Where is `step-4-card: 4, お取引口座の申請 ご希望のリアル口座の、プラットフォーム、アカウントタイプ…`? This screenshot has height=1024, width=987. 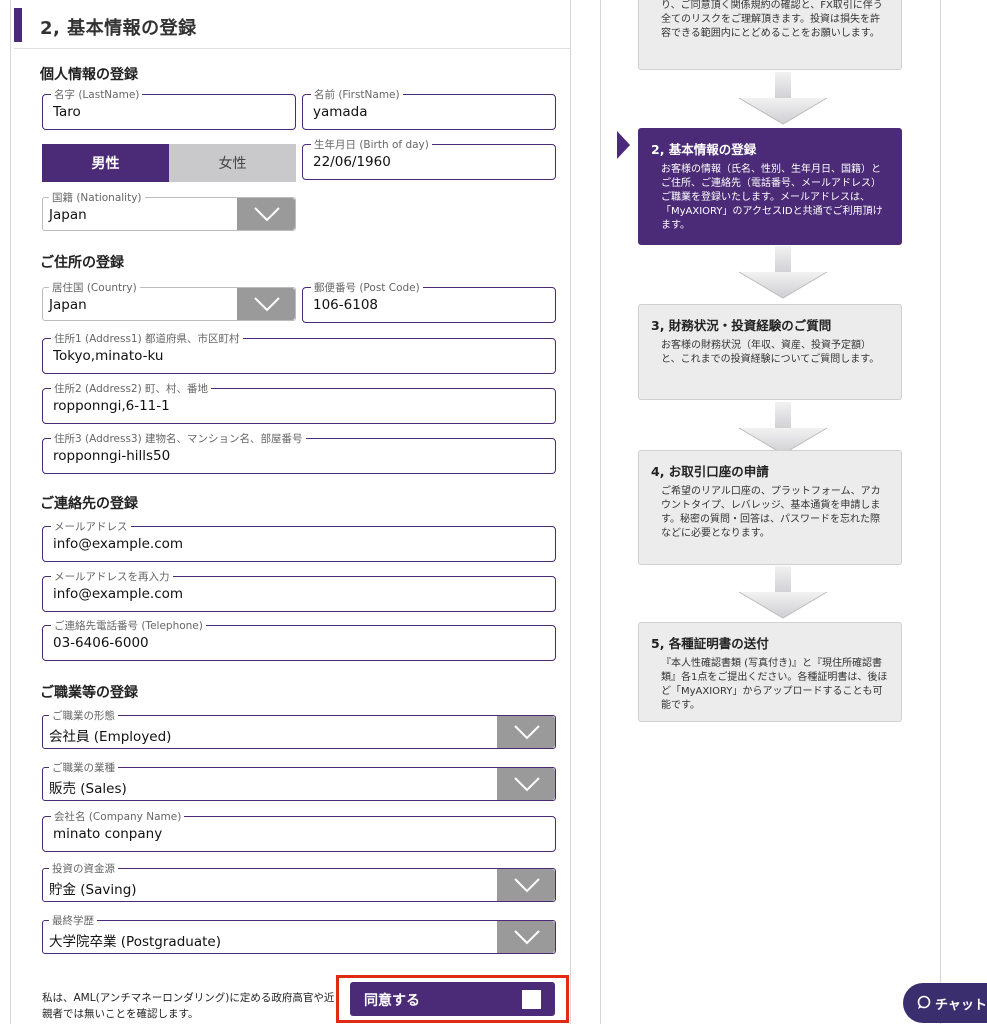
step-4-card: 4, お取引口座の申請 ご希望のリアル口座の、プラットフォーム、アカウントタイプ… is located at coordinates (770, 507).